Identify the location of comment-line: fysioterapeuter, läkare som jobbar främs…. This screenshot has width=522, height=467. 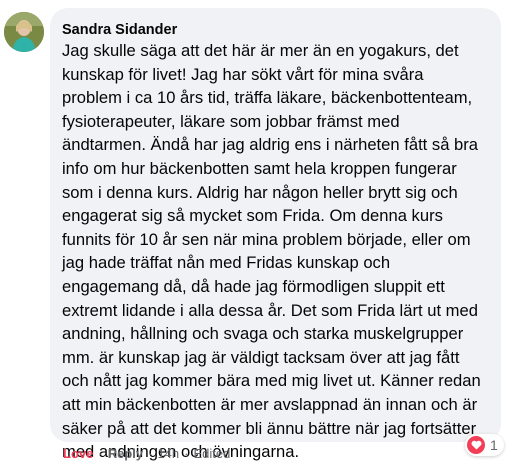
(231, 121).